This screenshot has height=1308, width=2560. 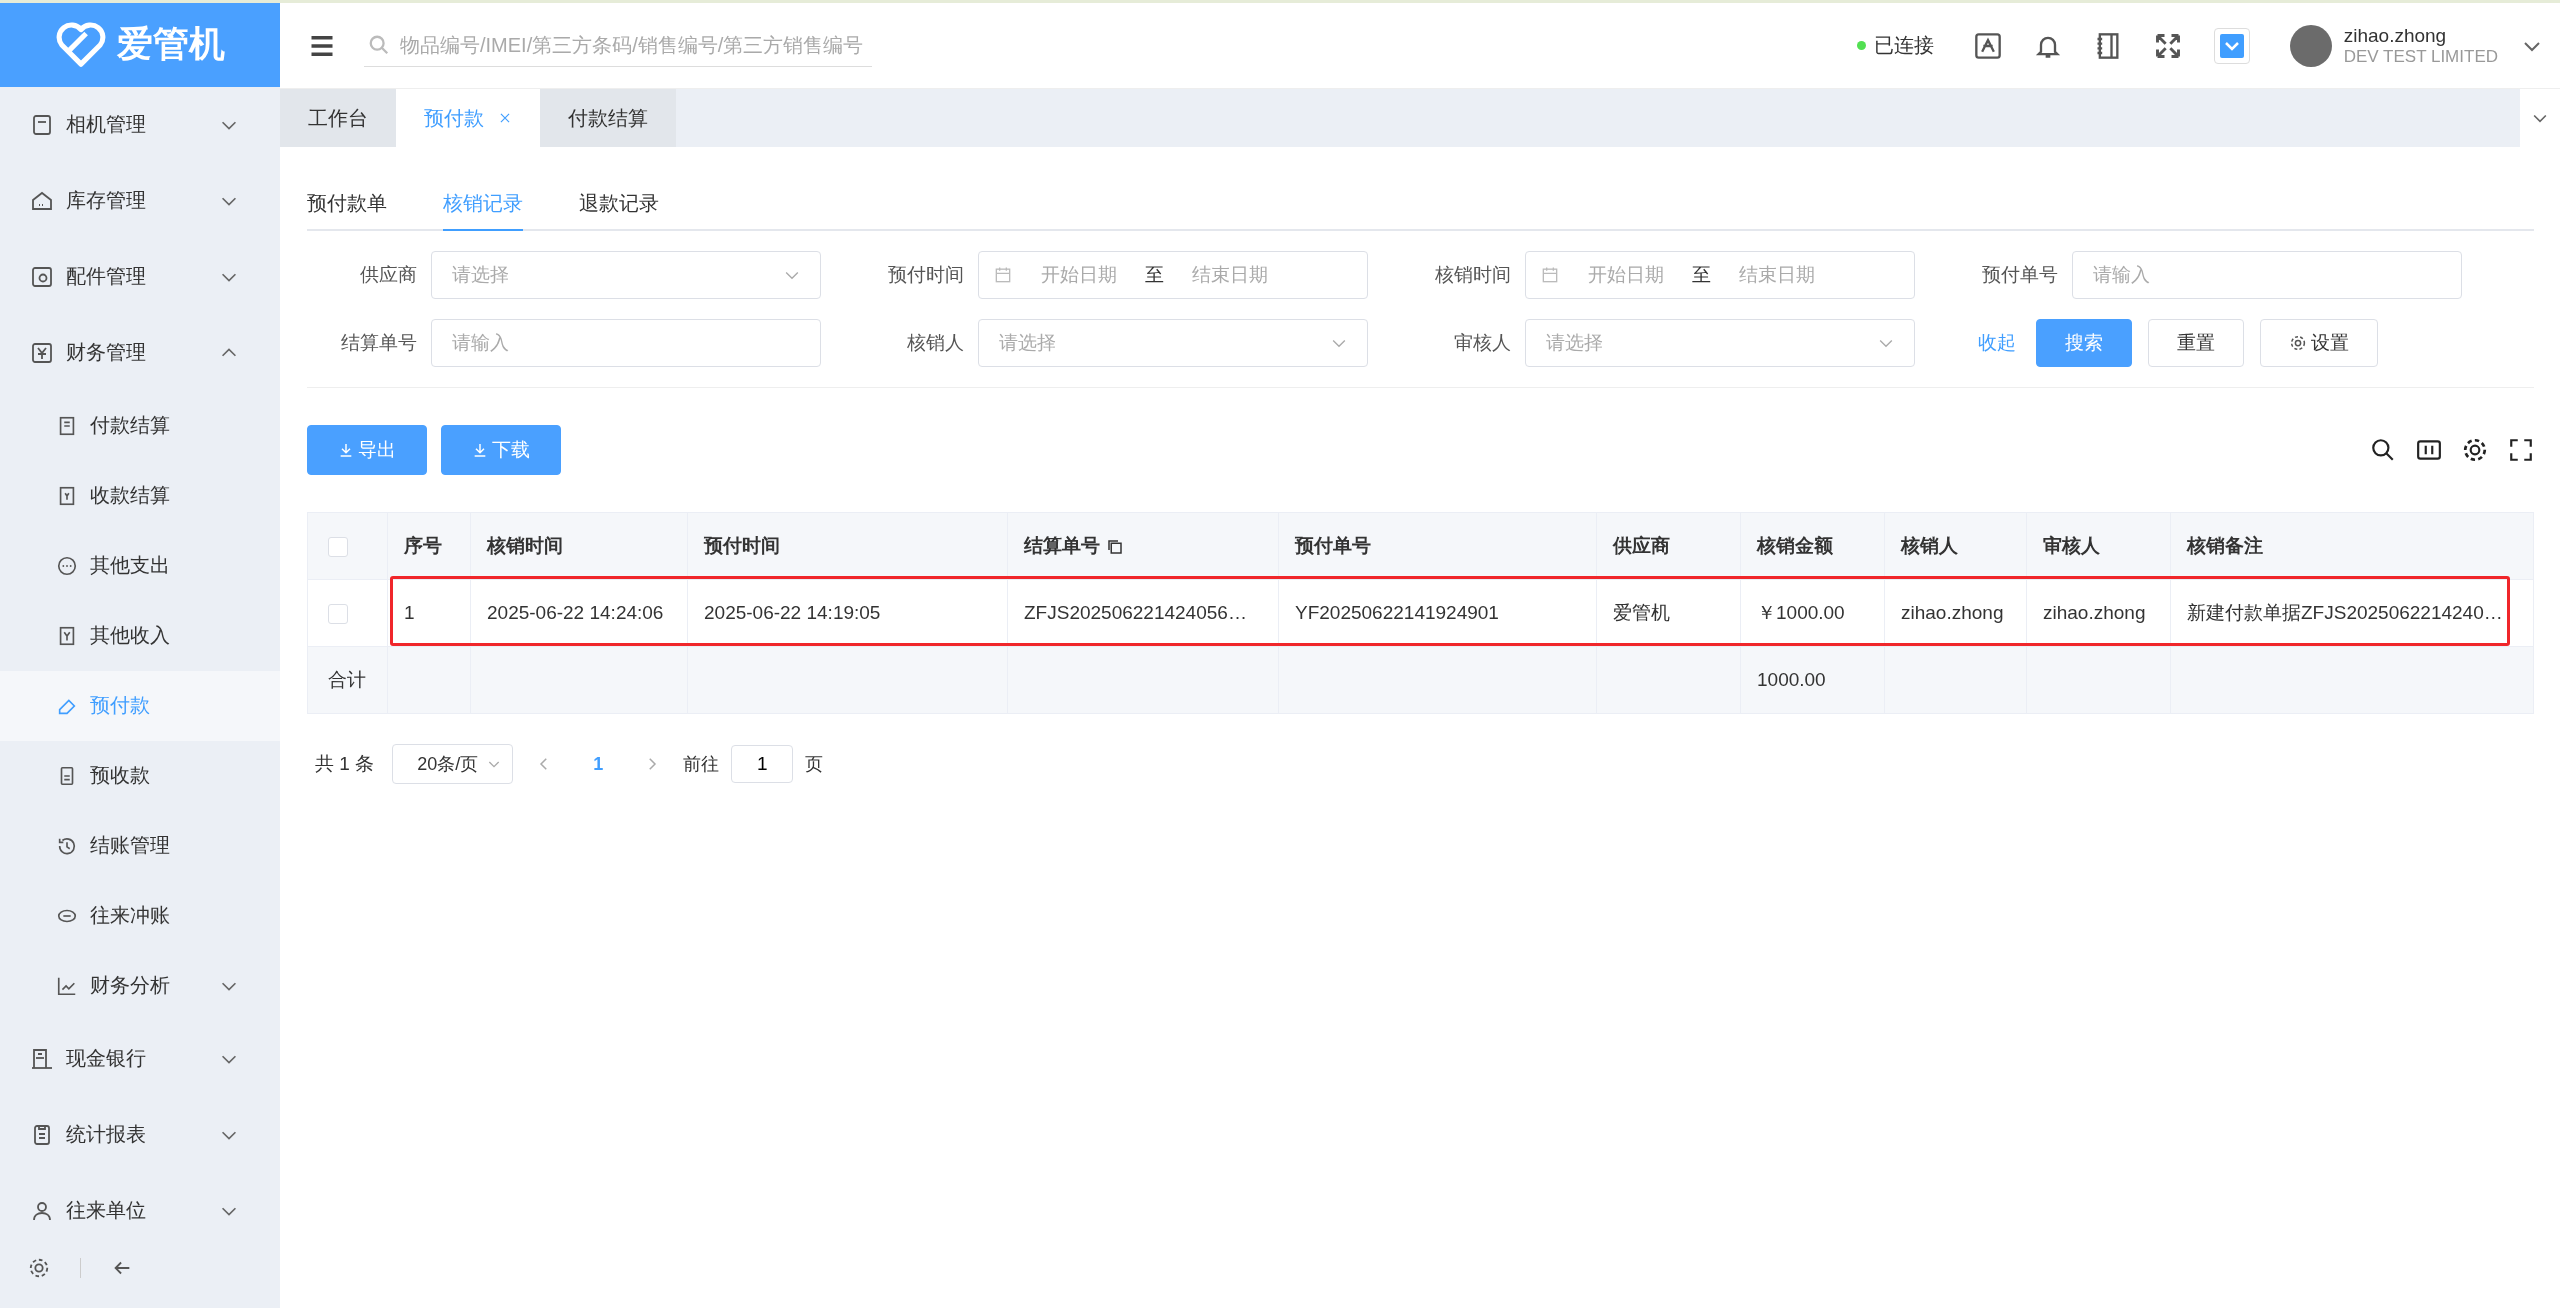 What do you see at coordinates (140, 124) in the screenshot?
I see `sidebar-item: 相机管理` at bounding box center [140, 124].